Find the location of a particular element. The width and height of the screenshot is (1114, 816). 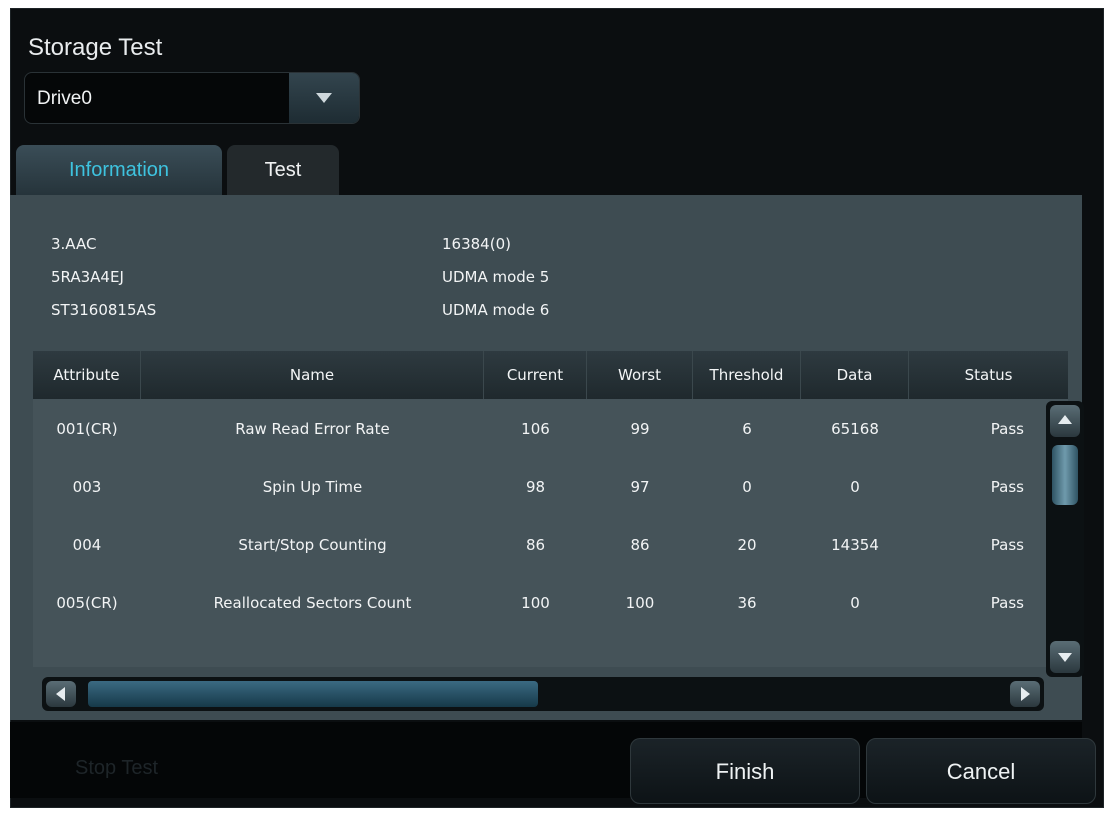

cell-threshold: 36 is located at coordinates (747, 603).